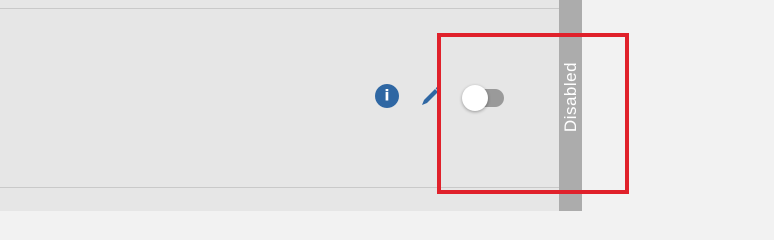  I want to click on divider-bottom, so click(279, 187).